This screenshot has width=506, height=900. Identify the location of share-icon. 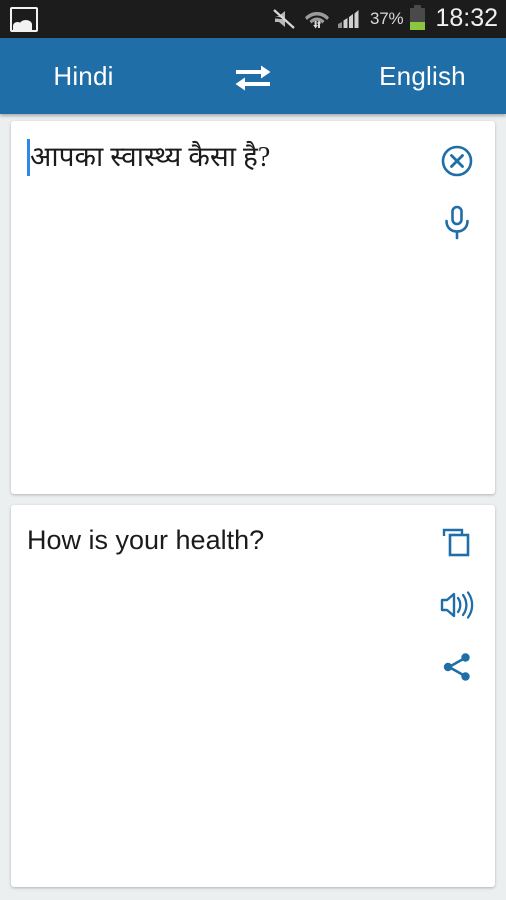
(456, 667).